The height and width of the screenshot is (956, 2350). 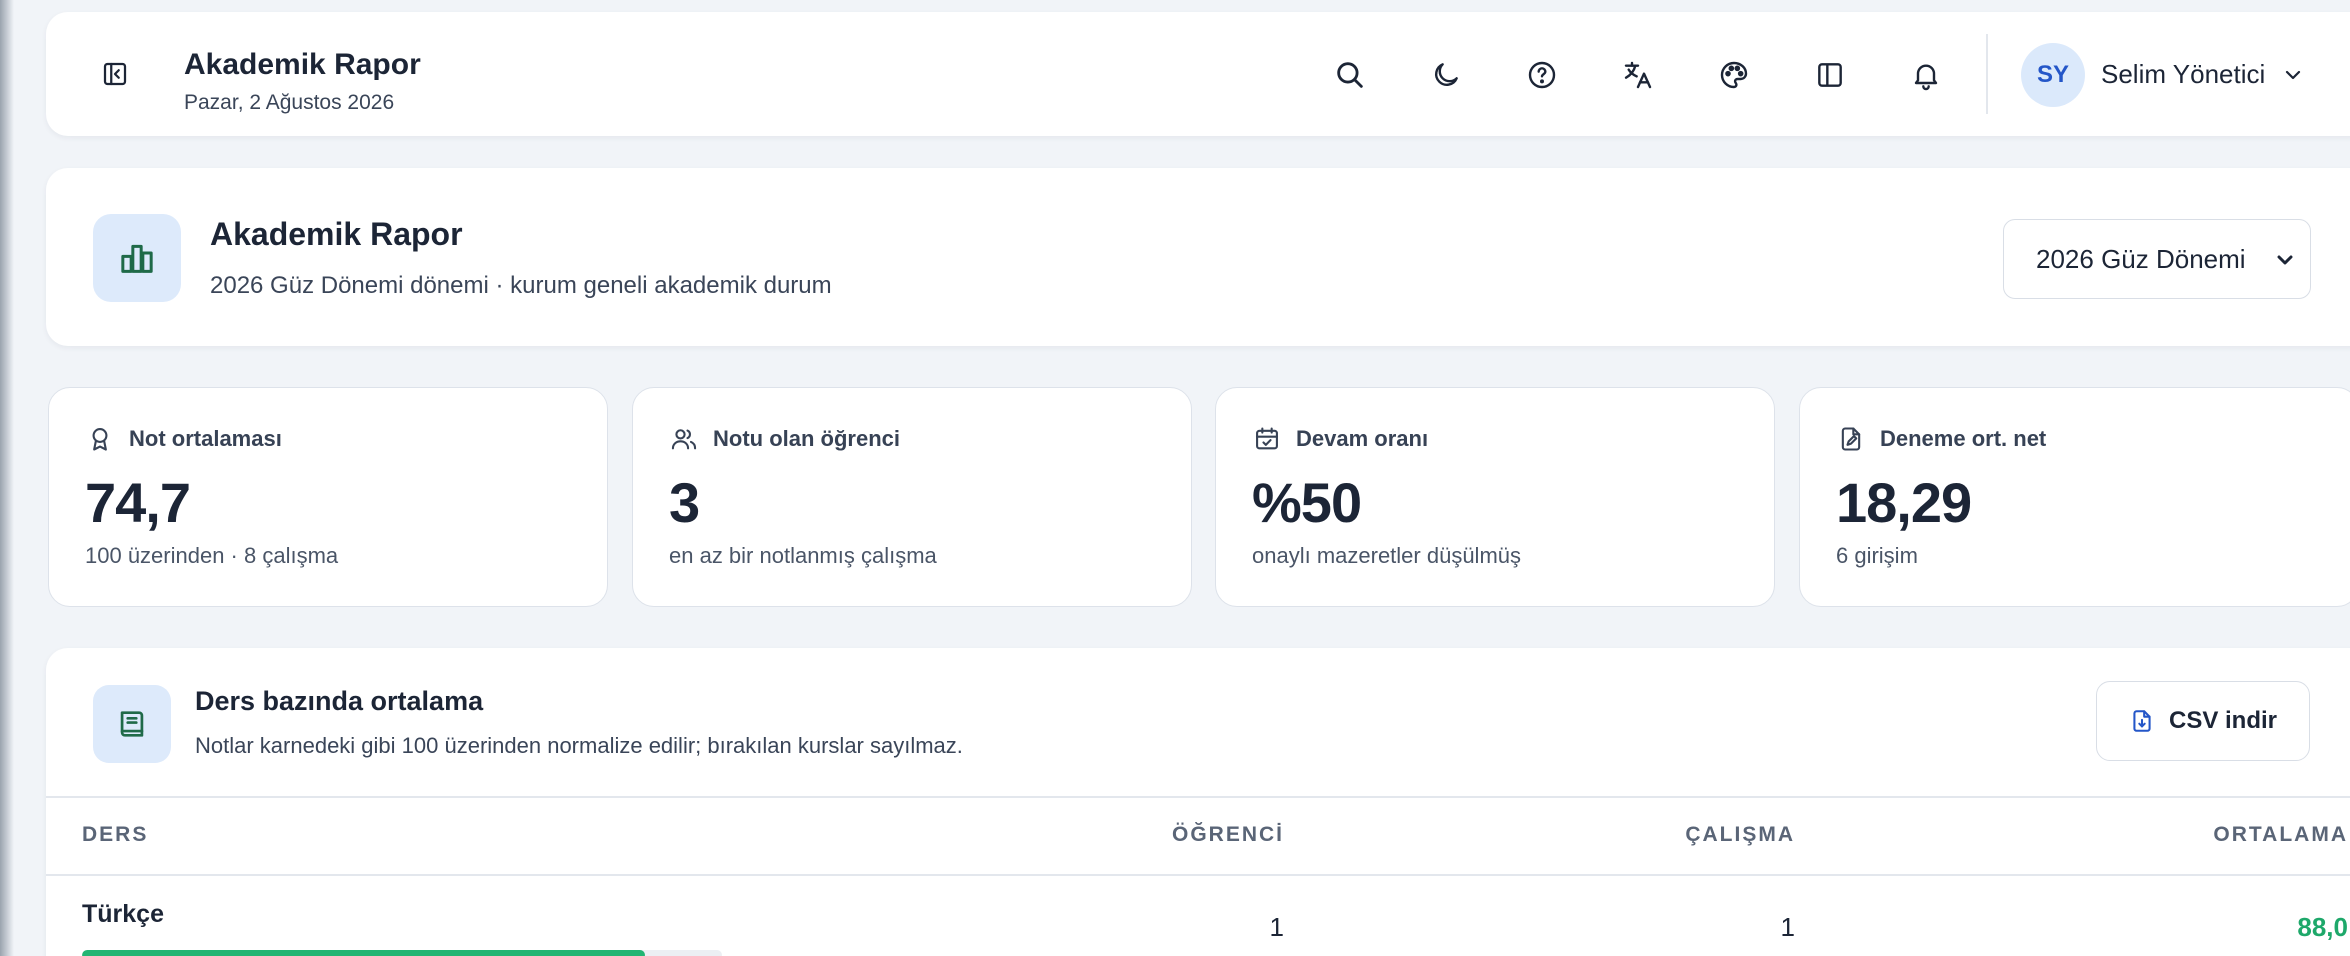 I want to click on bell-icon, so click(x=1926, y=77).